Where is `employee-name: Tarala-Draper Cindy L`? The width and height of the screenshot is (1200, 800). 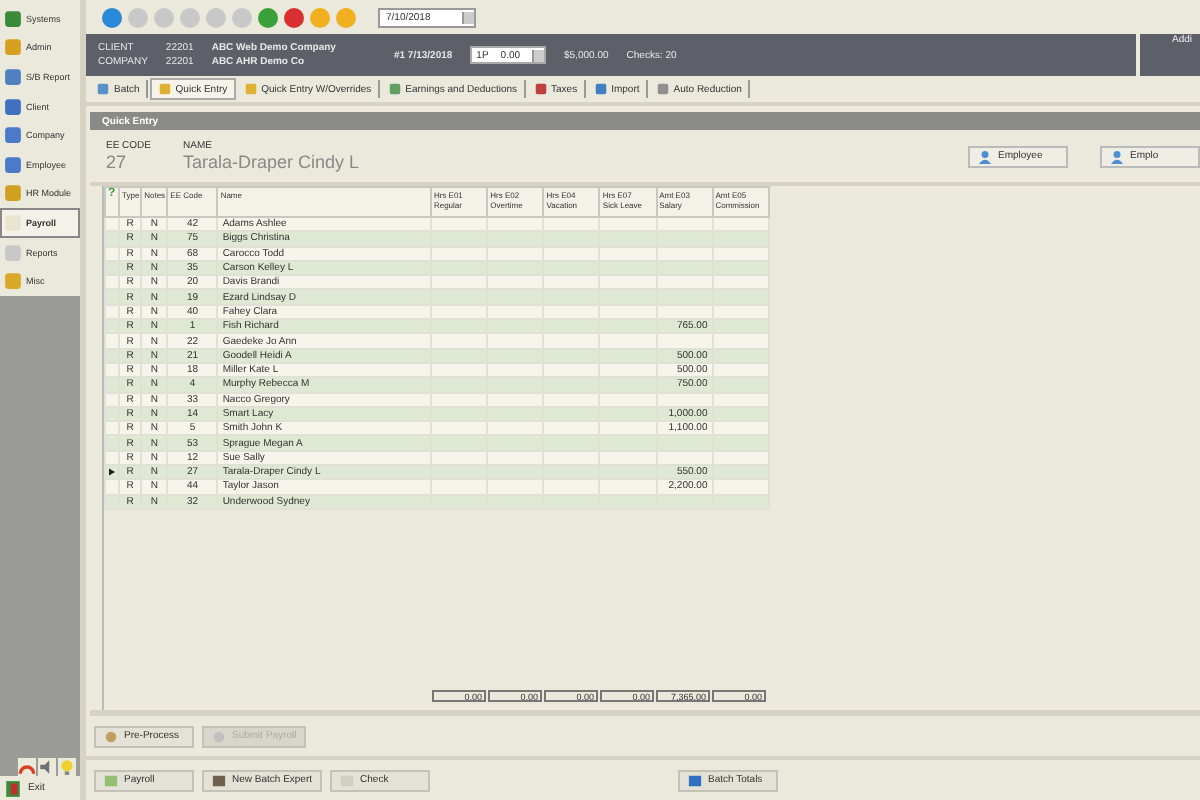
employee-name: Tarala-Draper Cindy L is located at coordinates (271, 162).